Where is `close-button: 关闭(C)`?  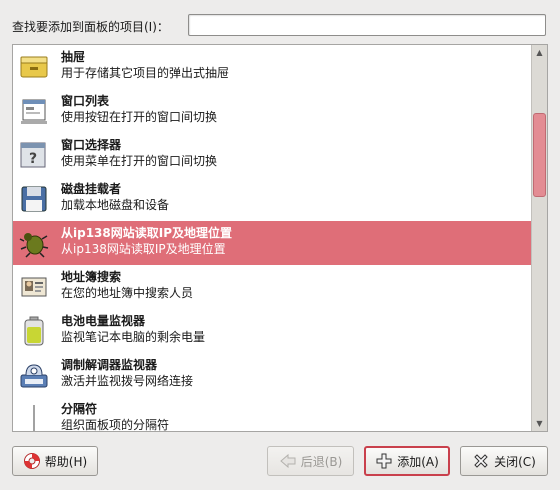
close-button: 关闭(C) is located at coordinates (504, 461).